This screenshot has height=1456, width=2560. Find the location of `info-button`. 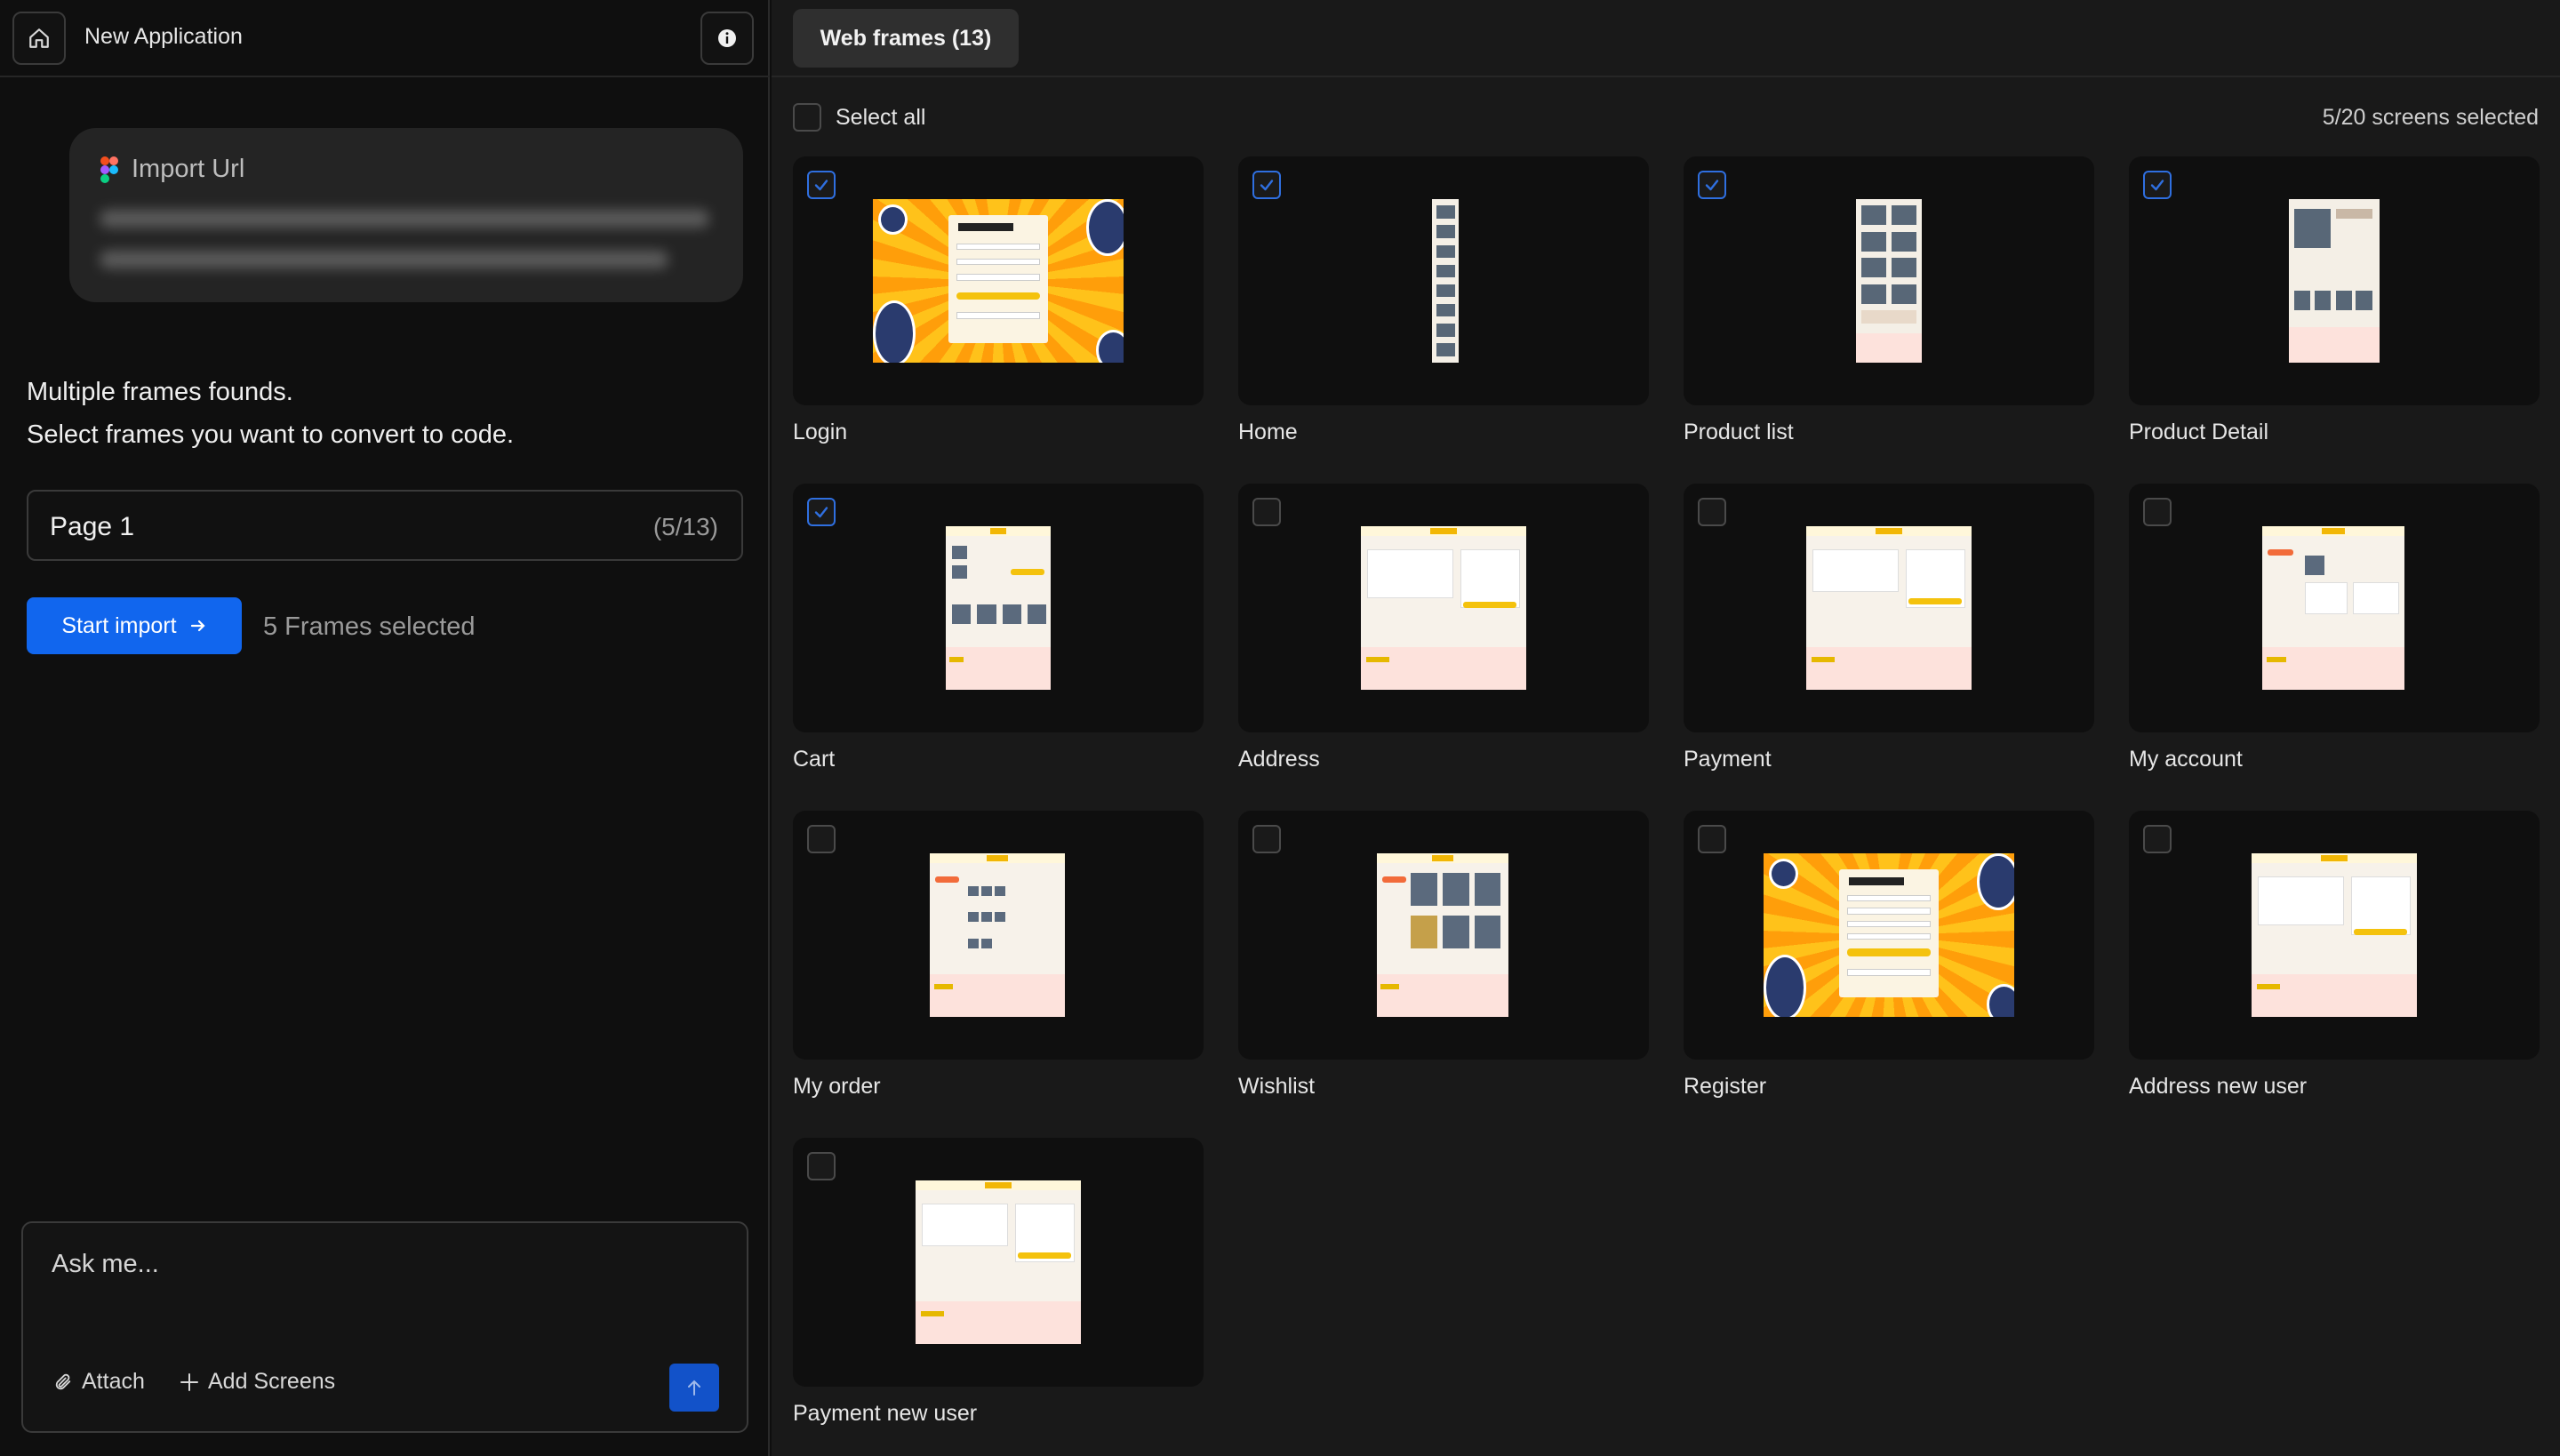

info-button is located at coordinates (727, 38).